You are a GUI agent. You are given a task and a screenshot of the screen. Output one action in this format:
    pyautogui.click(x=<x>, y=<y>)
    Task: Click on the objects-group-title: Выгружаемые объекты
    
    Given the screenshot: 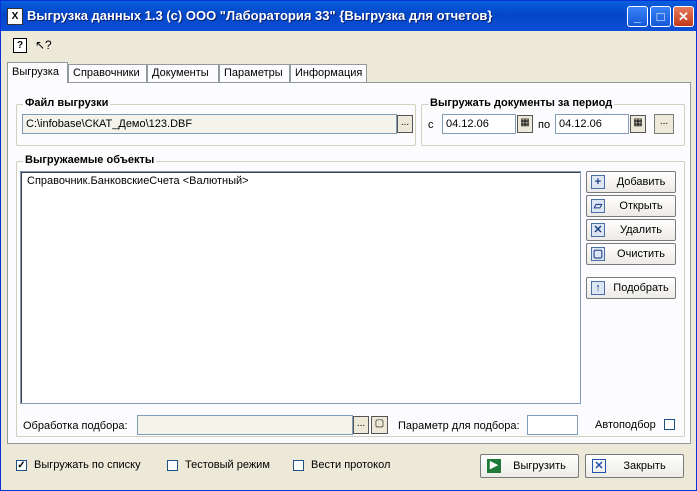 What is the action you would take?
    pyautogui.click(x=90, y=160)
    